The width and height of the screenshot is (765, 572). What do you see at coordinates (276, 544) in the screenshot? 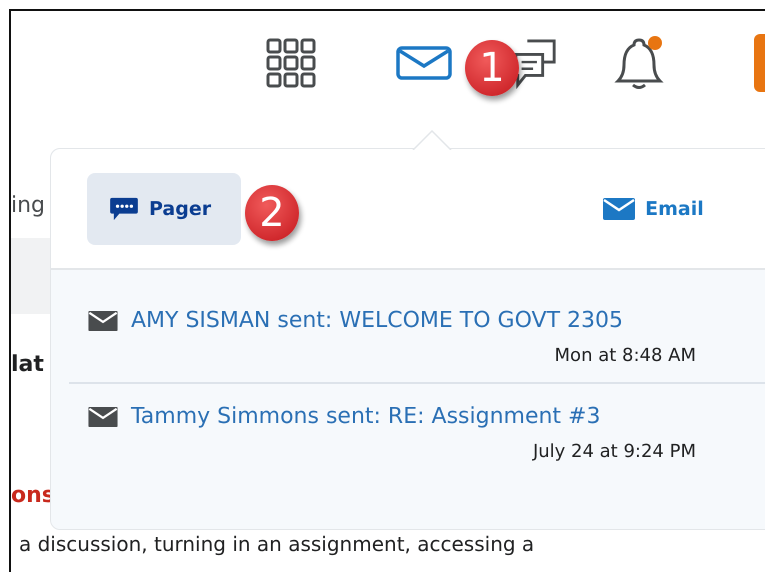
I see `body-text: a discussion, turning in an assignment, accessing a` at bounding box center [276, 544].